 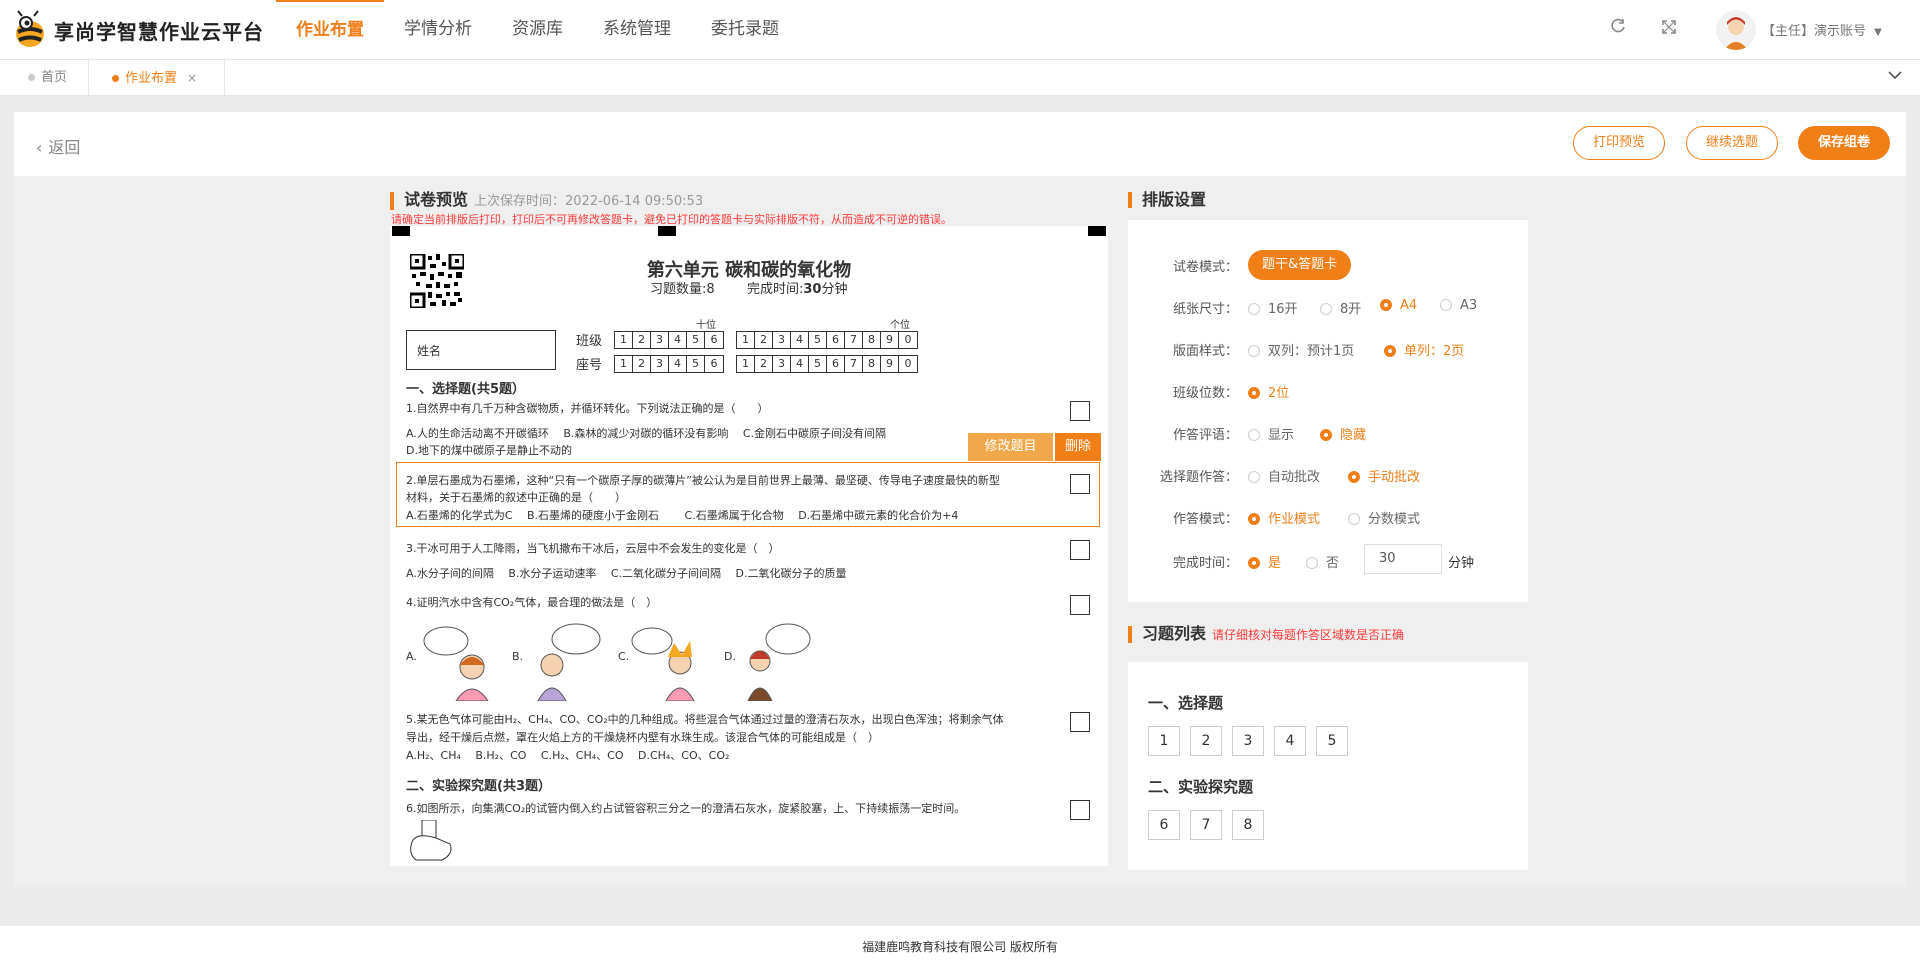 What do you see at coordinates (678, 289) in the screenshot?
I see `count-label: 习题数量:` at bounding box center [678, 289].